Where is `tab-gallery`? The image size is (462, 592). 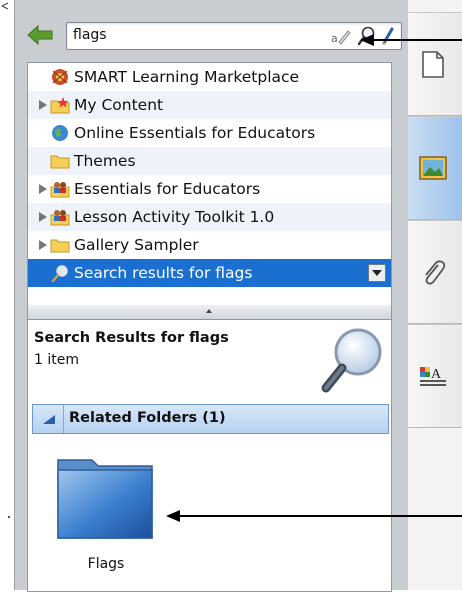
tab-gallery is located at coordinates (435, 168).